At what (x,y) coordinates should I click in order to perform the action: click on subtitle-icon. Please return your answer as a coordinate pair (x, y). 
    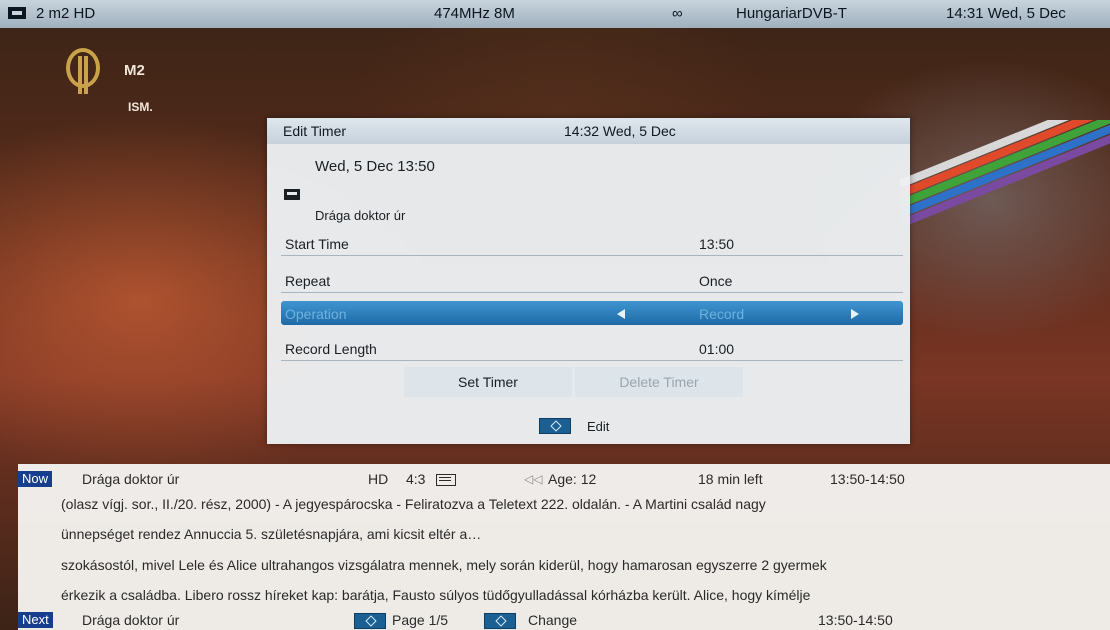
    Looking at the image, I should click on (446, 480).